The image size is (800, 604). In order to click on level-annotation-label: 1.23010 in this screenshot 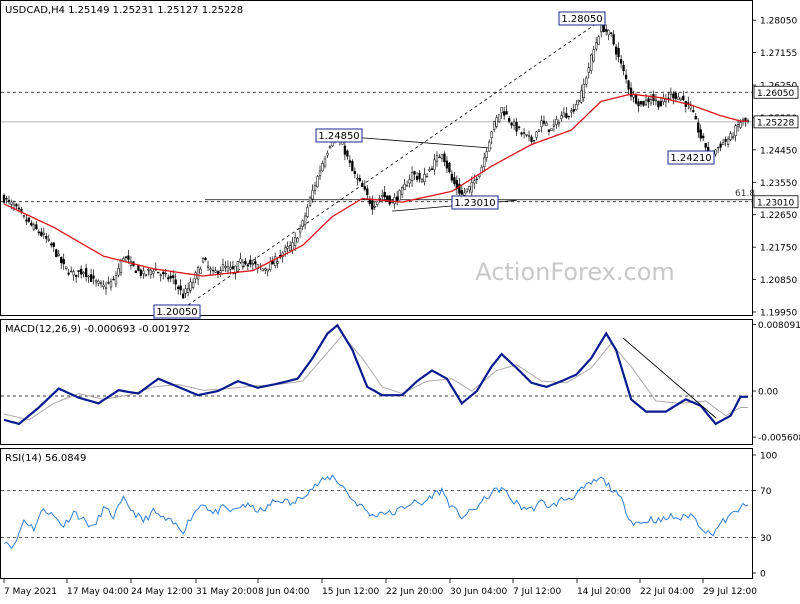, I will do `click(474, 203)`.